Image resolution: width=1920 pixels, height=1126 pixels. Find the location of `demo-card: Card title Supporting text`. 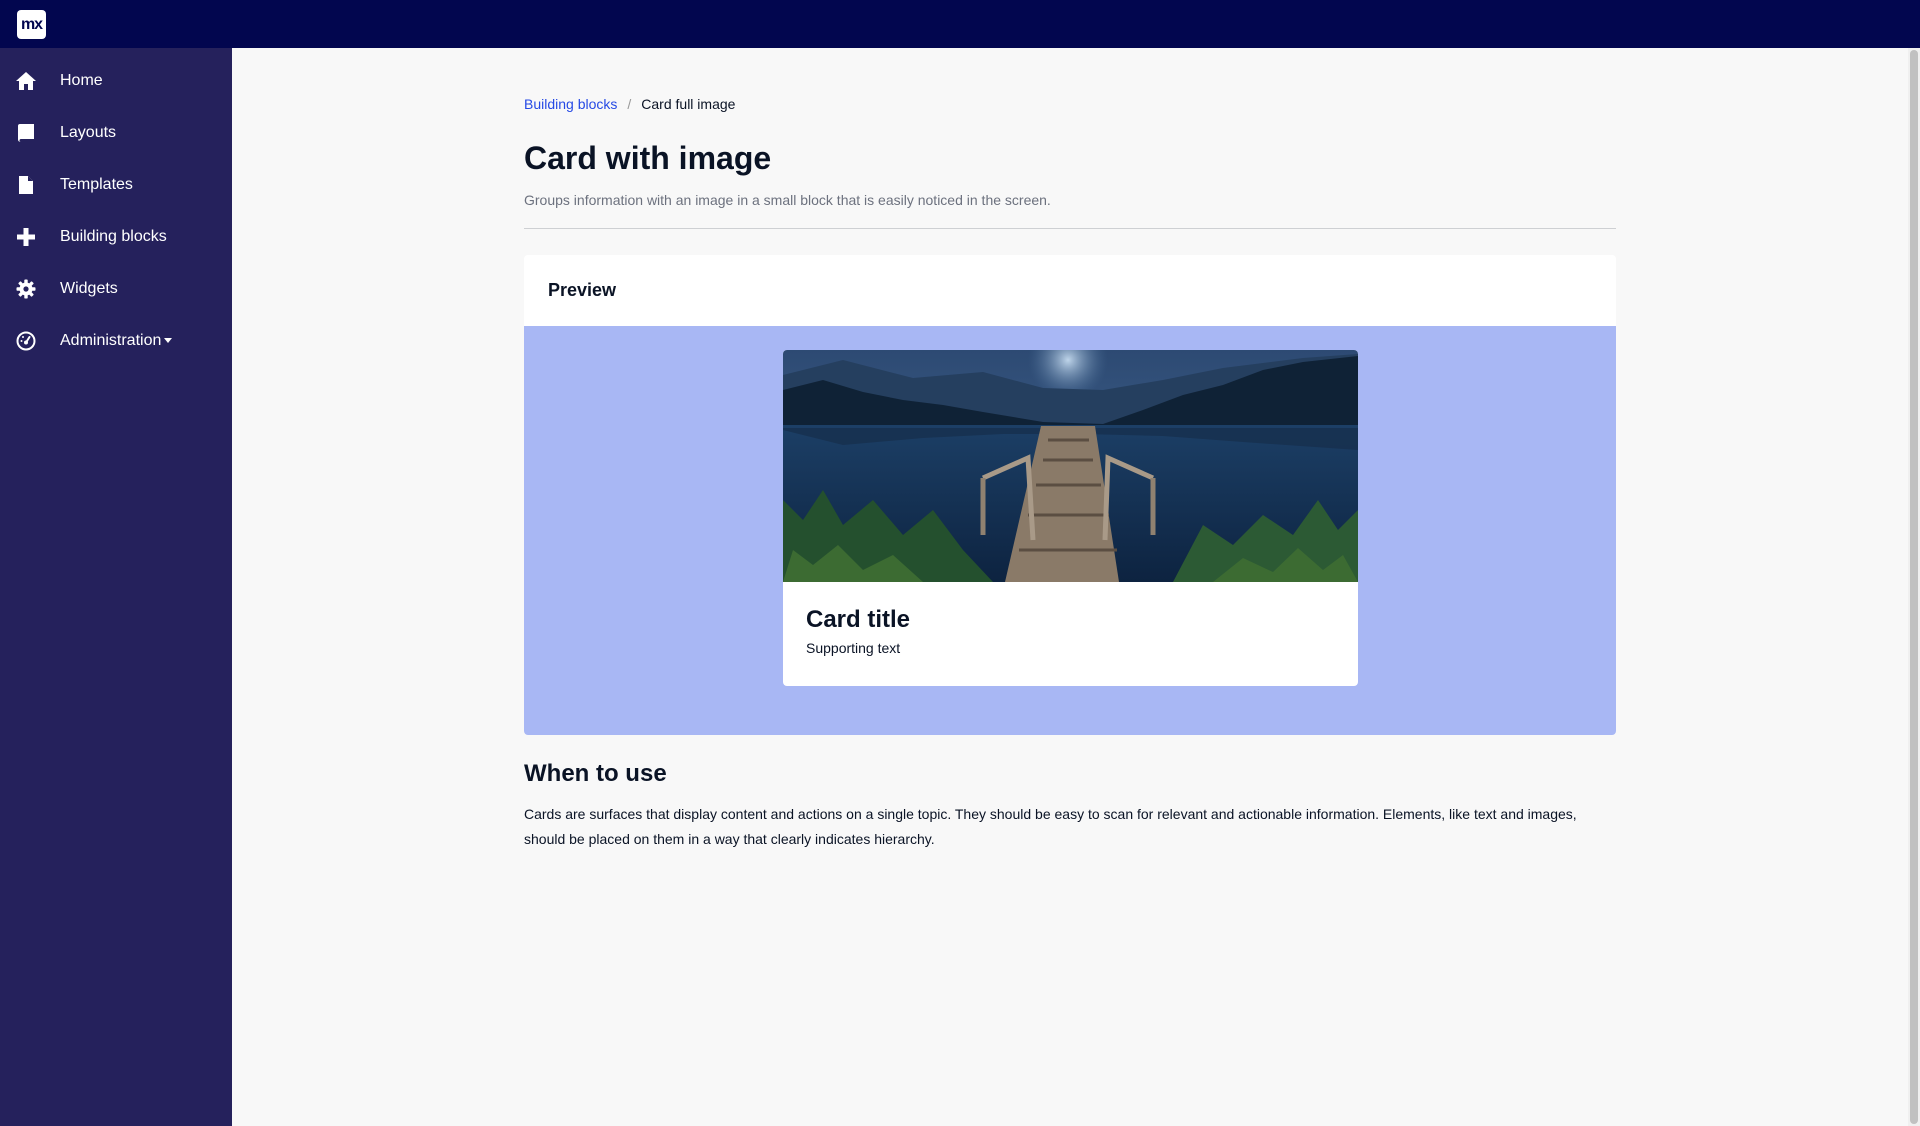

demo-card: Card title Supporting text is located at coordinates (1070, 518).